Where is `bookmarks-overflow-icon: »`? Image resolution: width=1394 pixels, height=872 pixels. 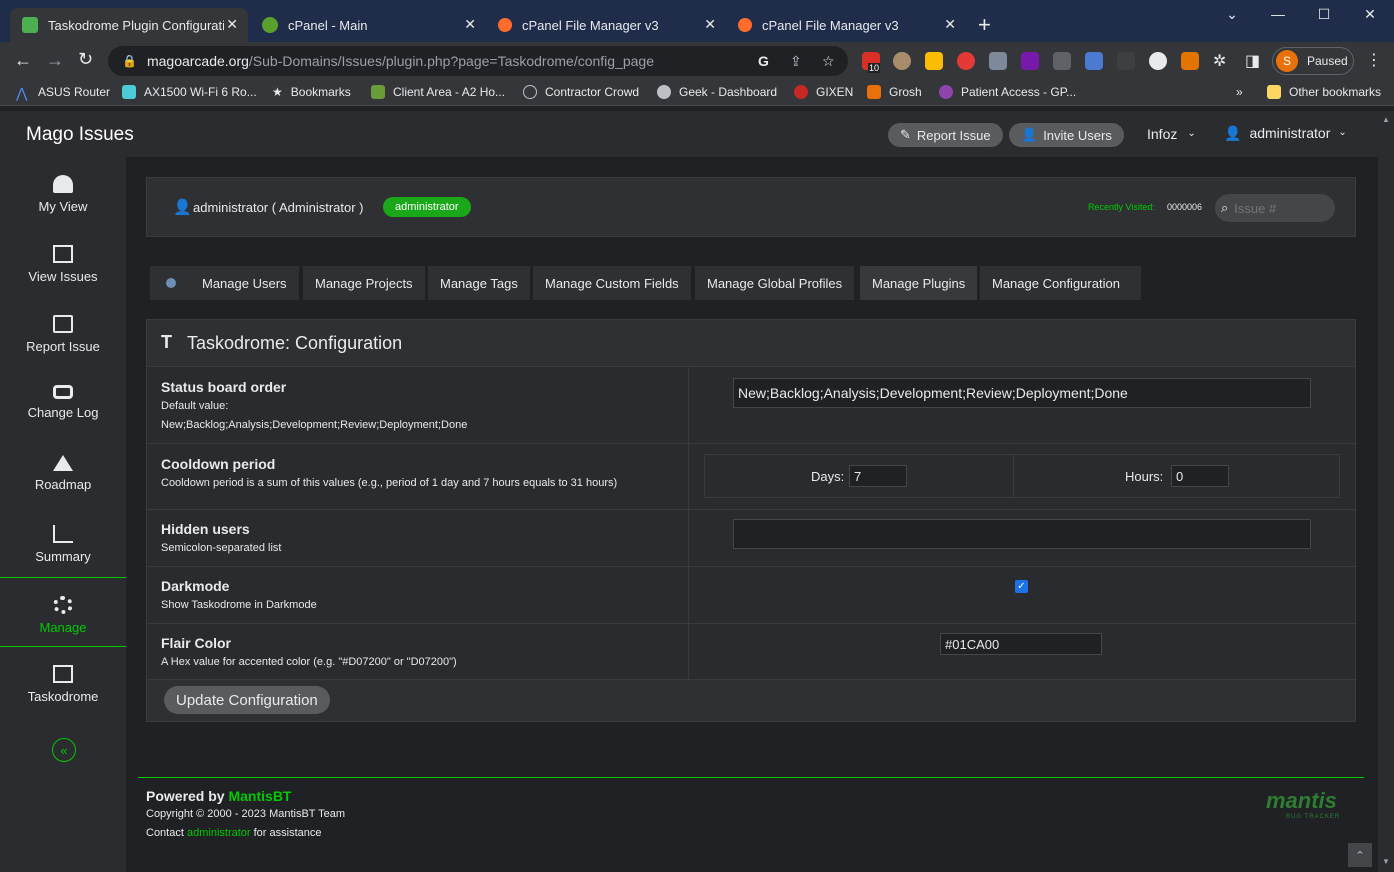
bookmarks-overflow-icon: » is located at coordinates (1239, 92).